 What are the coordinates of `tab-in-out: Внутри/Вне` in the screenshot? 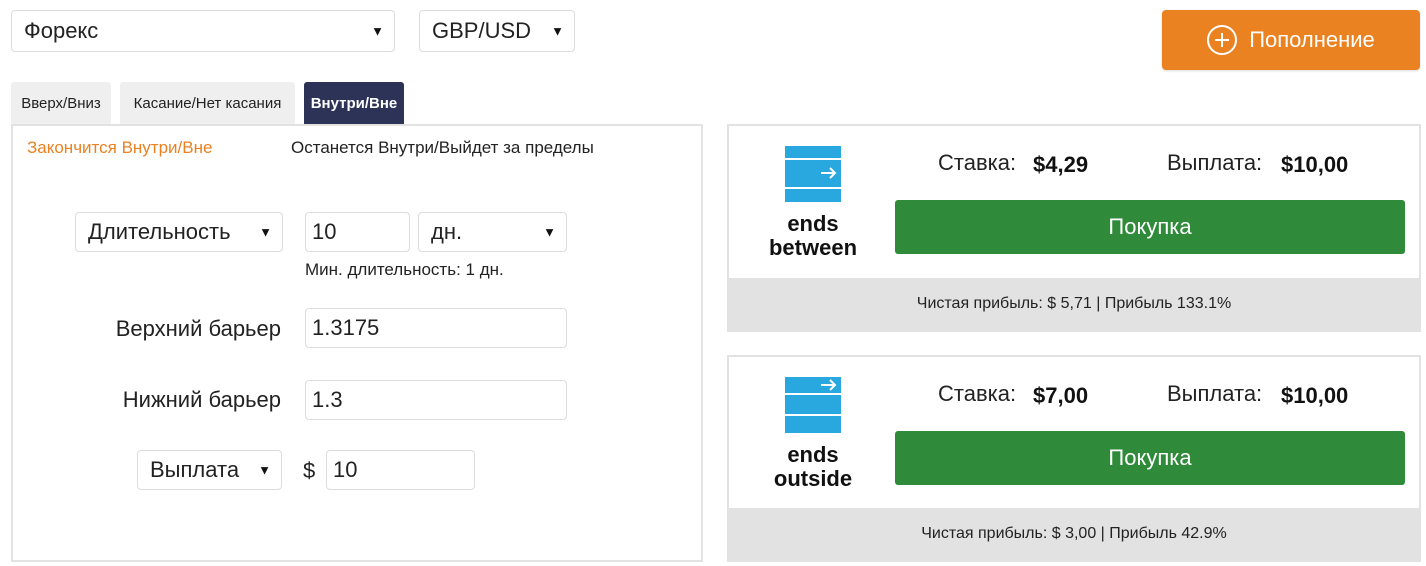 It's located at (354, 103).